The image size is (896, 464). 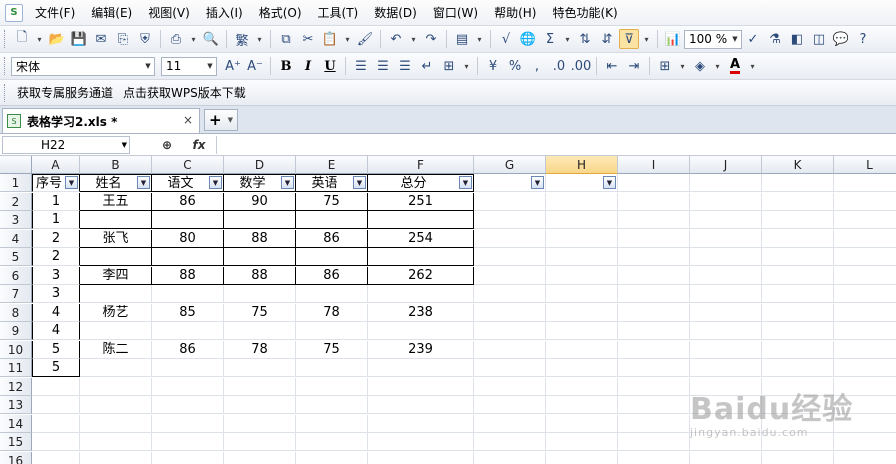 What do you see at coordinates (16, 201) in the screenshot?
I see `row-header: 2` at bounding box center [16, 201].